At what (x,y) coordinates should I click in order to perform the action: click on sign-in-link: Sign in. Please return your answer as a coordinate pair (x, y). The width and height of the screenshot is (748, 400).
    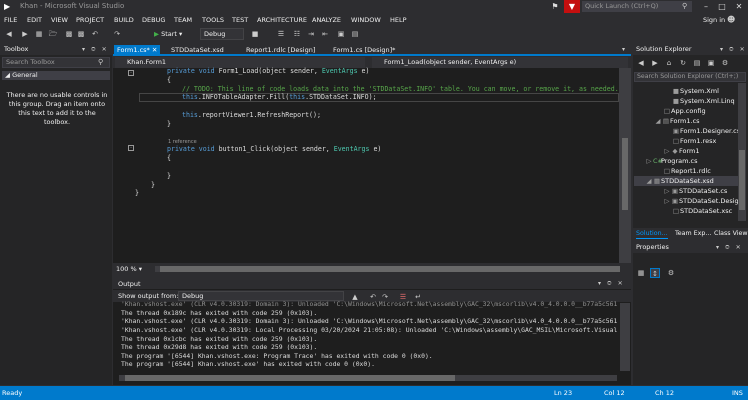
    Looking at the image, I should click on (714, 20).